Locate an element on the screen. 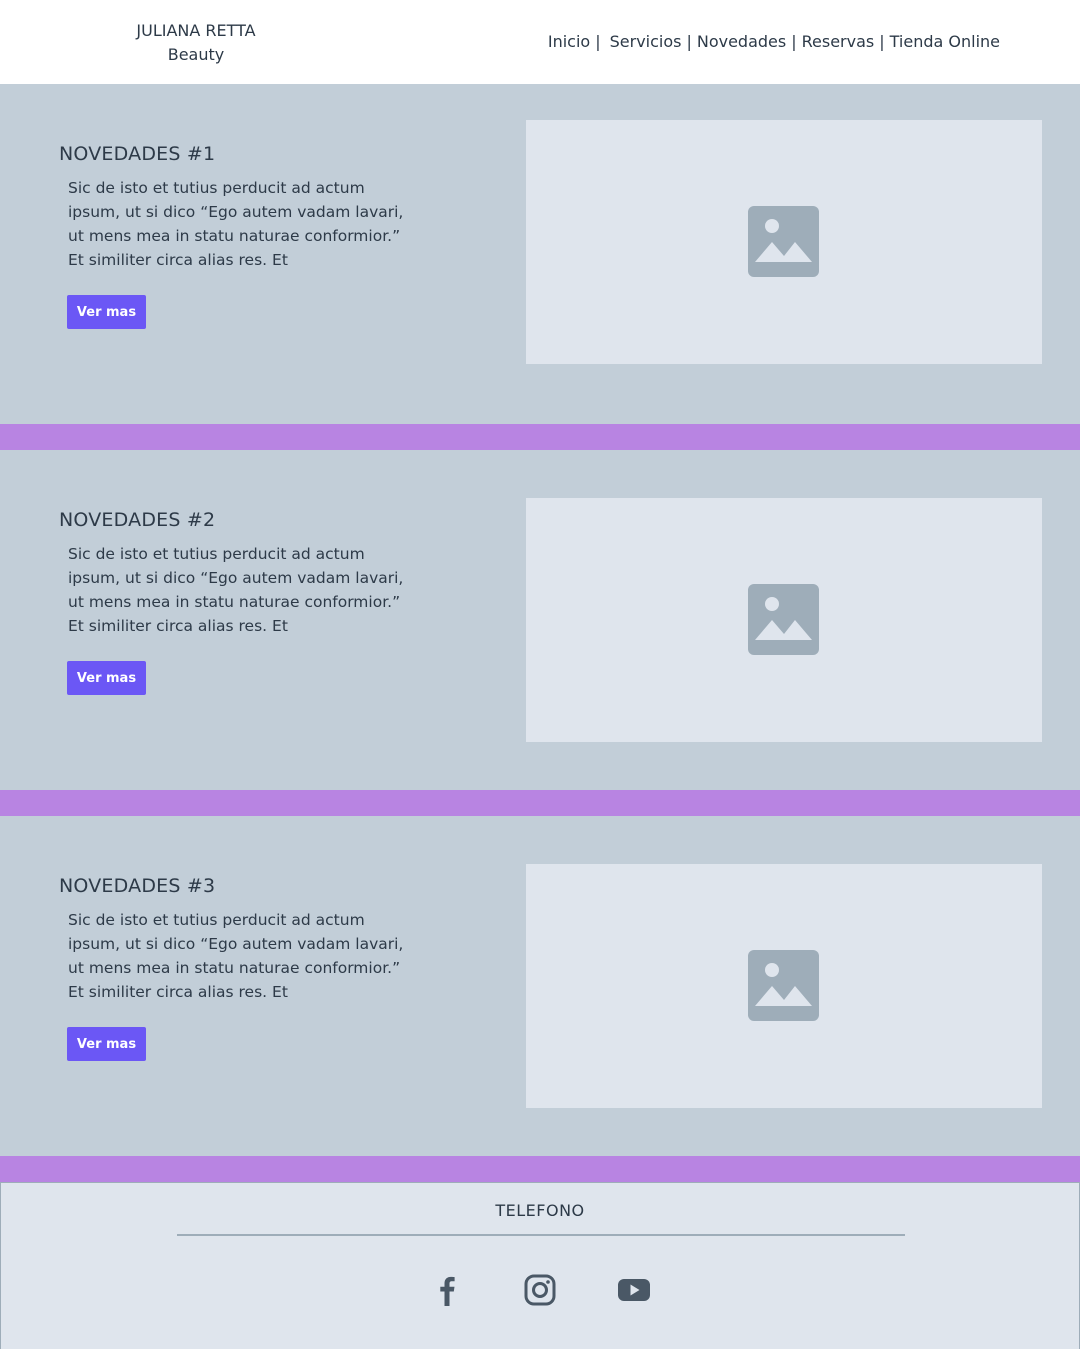 The image size is (1080, 1349). brand-name: JULIANA RETTA is located at coordinates (196, 30).